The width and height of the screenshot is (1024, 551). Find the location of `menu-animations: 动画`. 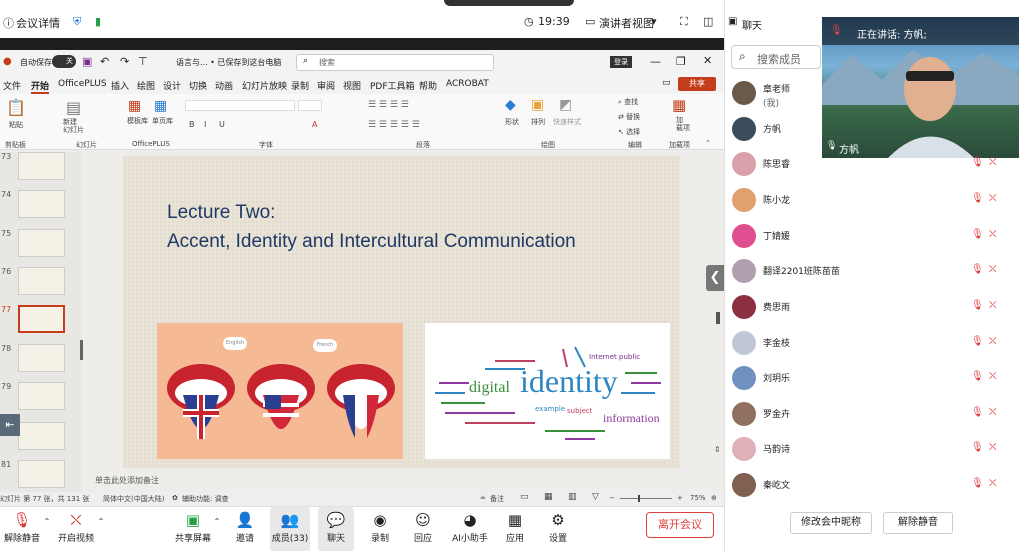

menu-animations: 动画 is located at coordinates (224, 85).